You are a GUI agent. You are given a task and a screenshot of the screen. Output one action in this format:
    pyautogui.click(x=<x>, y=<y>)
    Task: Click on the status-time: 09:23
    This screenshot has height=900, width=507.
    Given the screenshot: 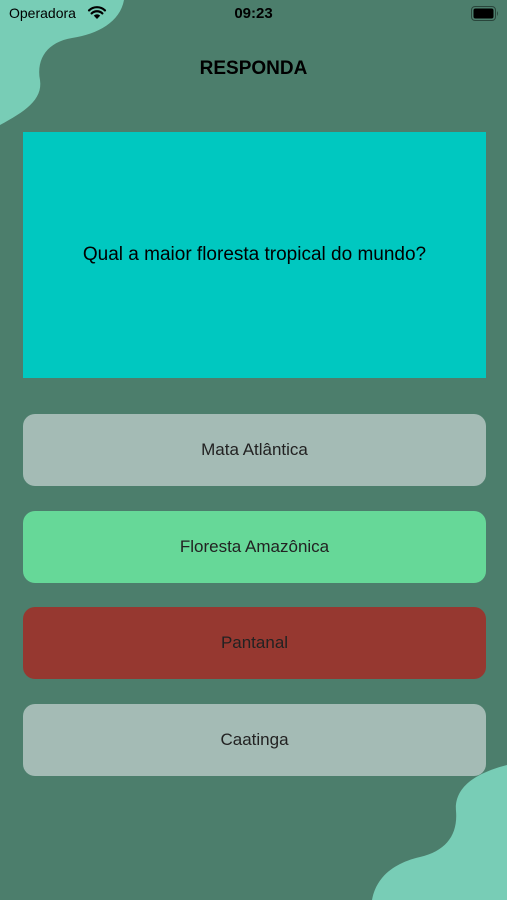 What is the action you would take?
    pyautogui.click(x=253, y=13)
    